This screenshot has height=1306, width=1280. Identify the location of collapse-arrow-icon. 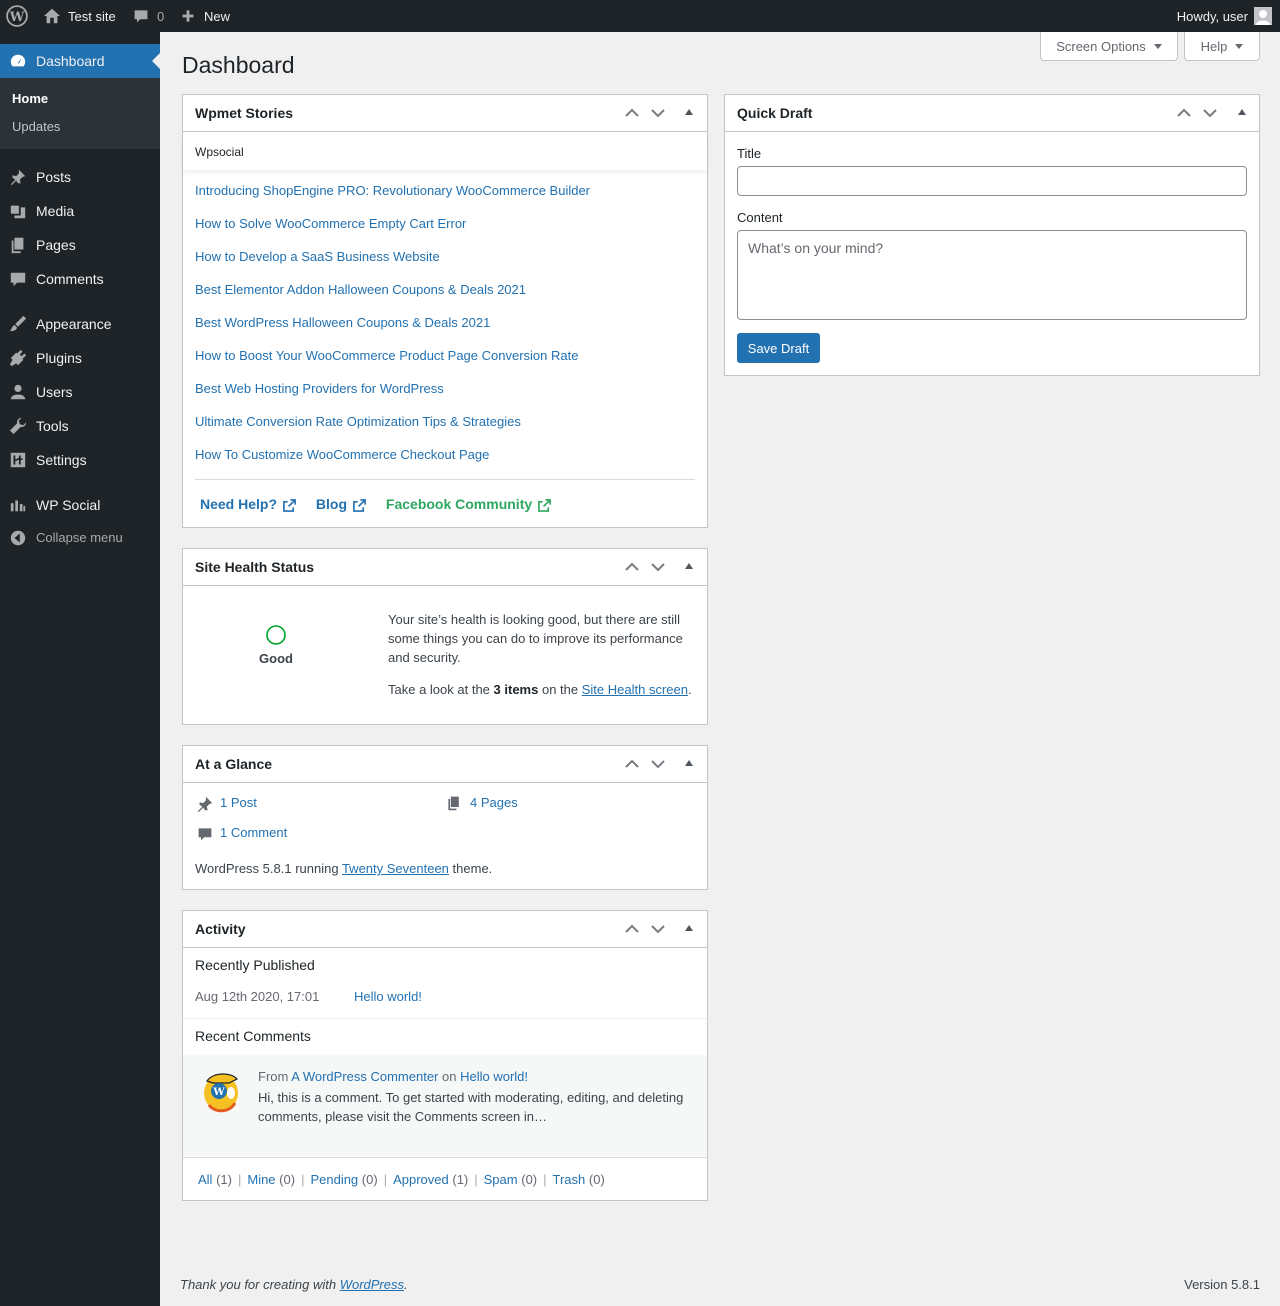
(18, 538).